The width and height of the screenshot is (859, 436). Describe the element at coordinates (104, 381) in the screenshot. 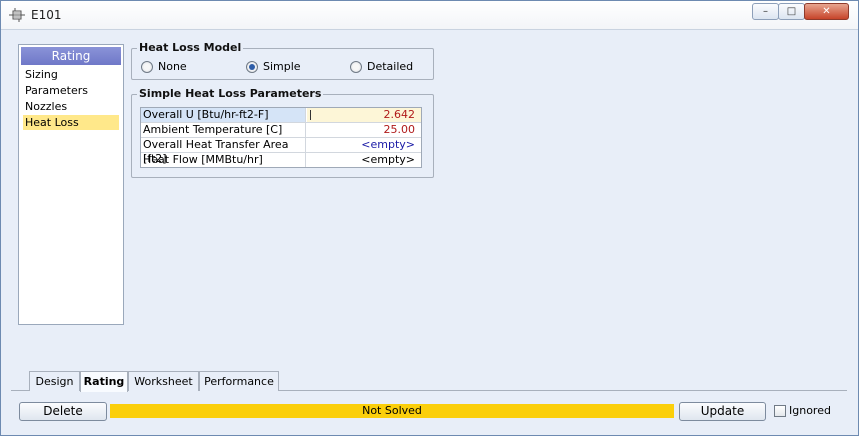

I see `tab-rating: Rating` at that location.